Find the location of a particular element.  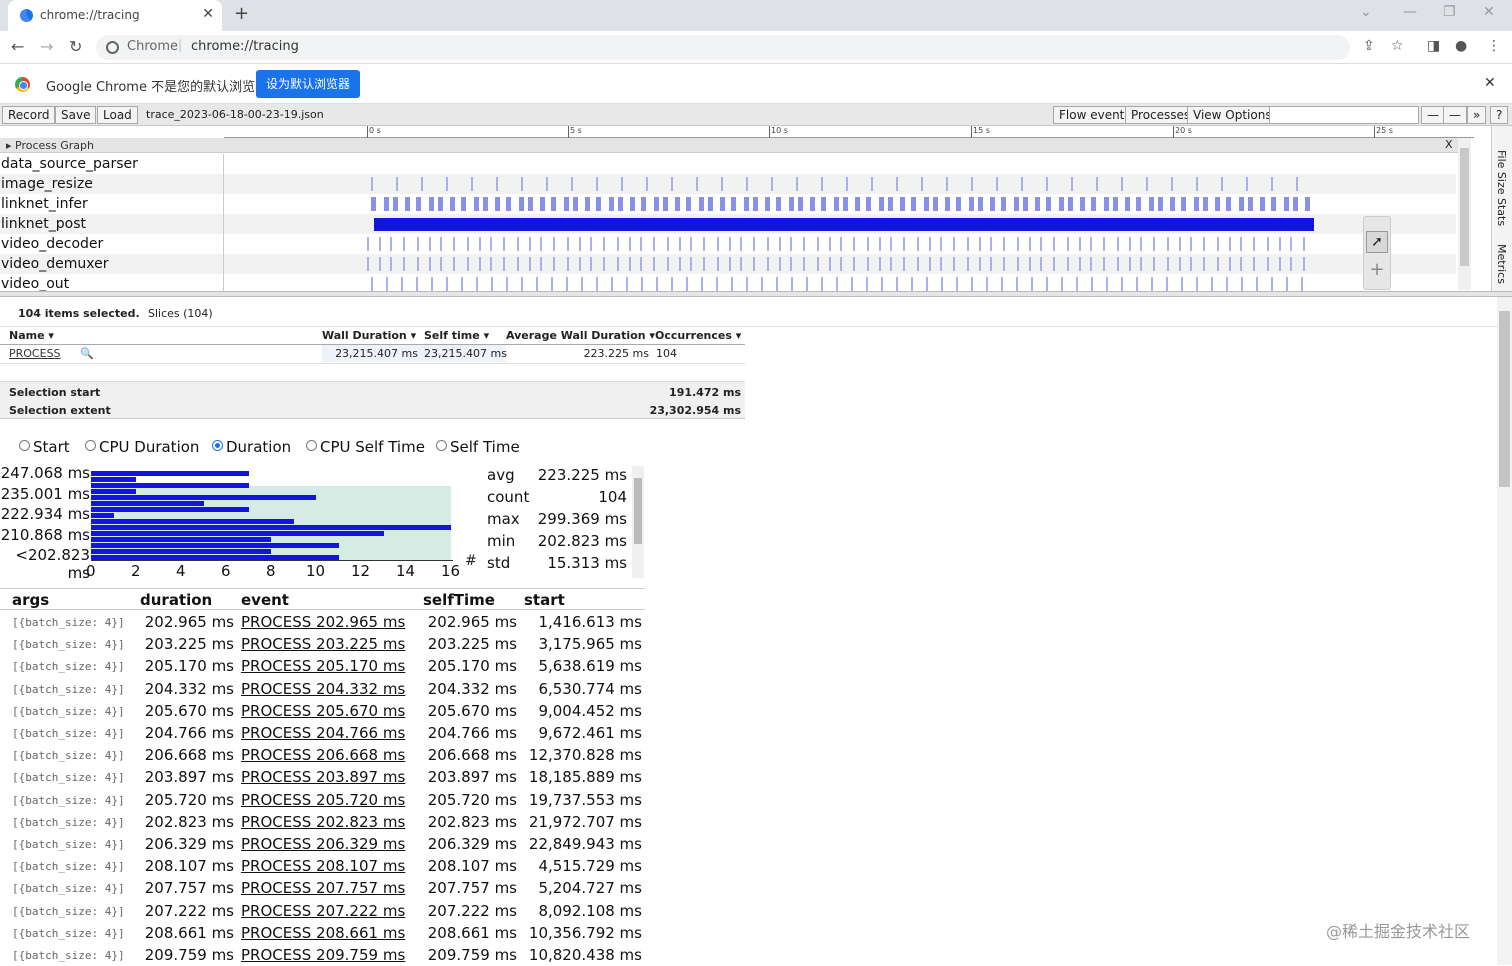

col-args: args is located at coordinates (30, 600).